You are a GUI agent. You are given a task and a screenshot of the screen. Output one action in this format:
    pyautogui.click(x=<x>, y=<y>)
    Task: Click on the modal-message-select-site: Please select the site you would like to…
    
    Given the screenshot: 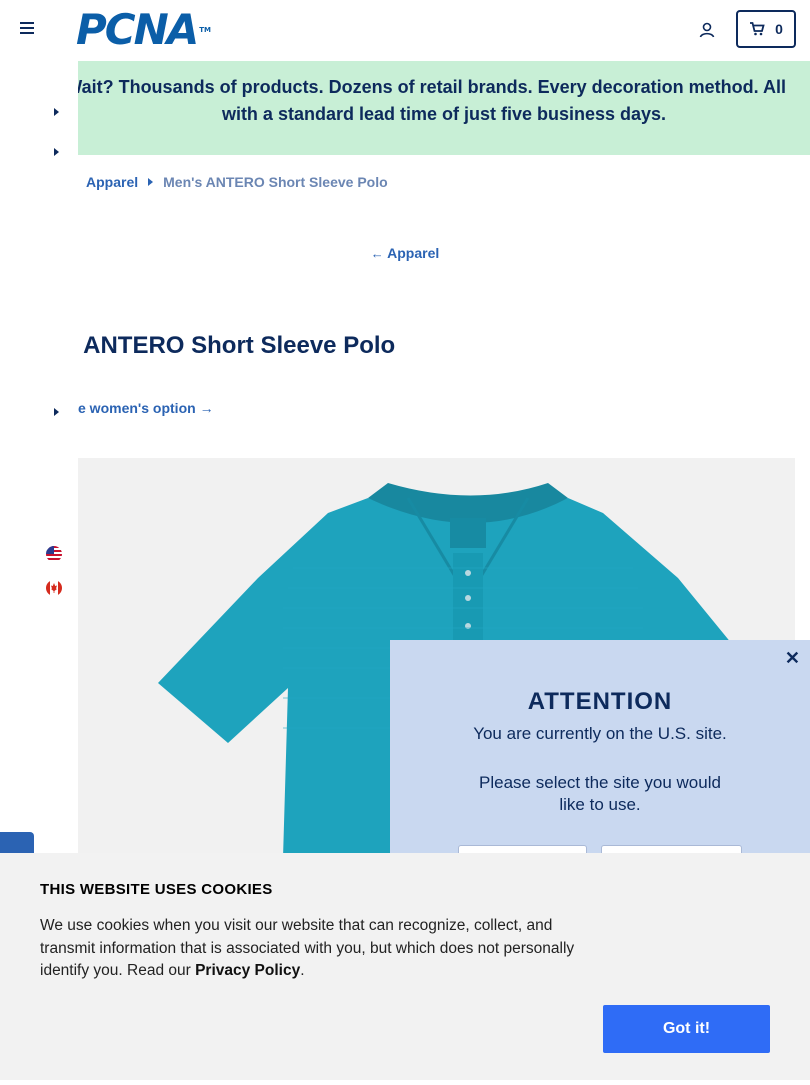 What is the action you would take?
    pyautogui.click(x=600, y=793)
    